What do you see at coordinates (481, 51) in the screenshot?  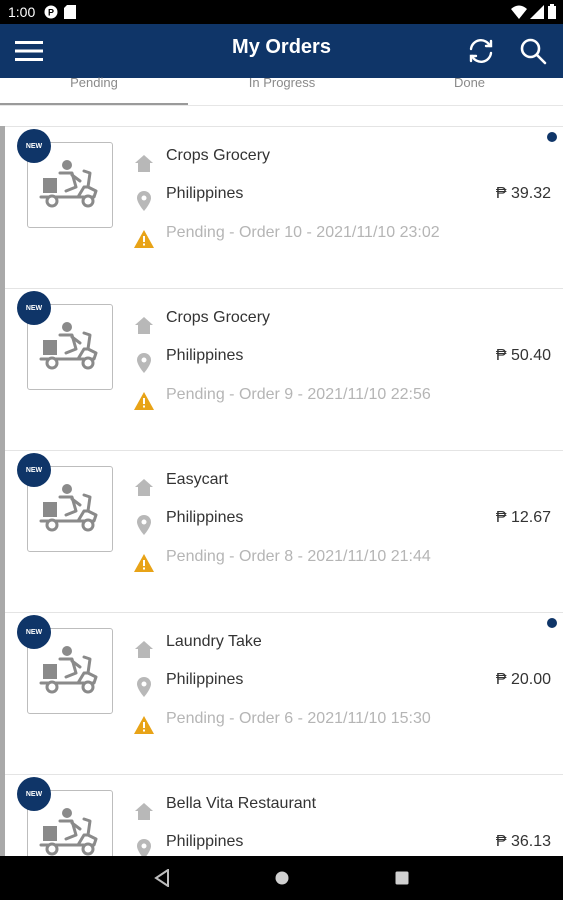 I see `refresh-icon` at bounding box center [481, 51].